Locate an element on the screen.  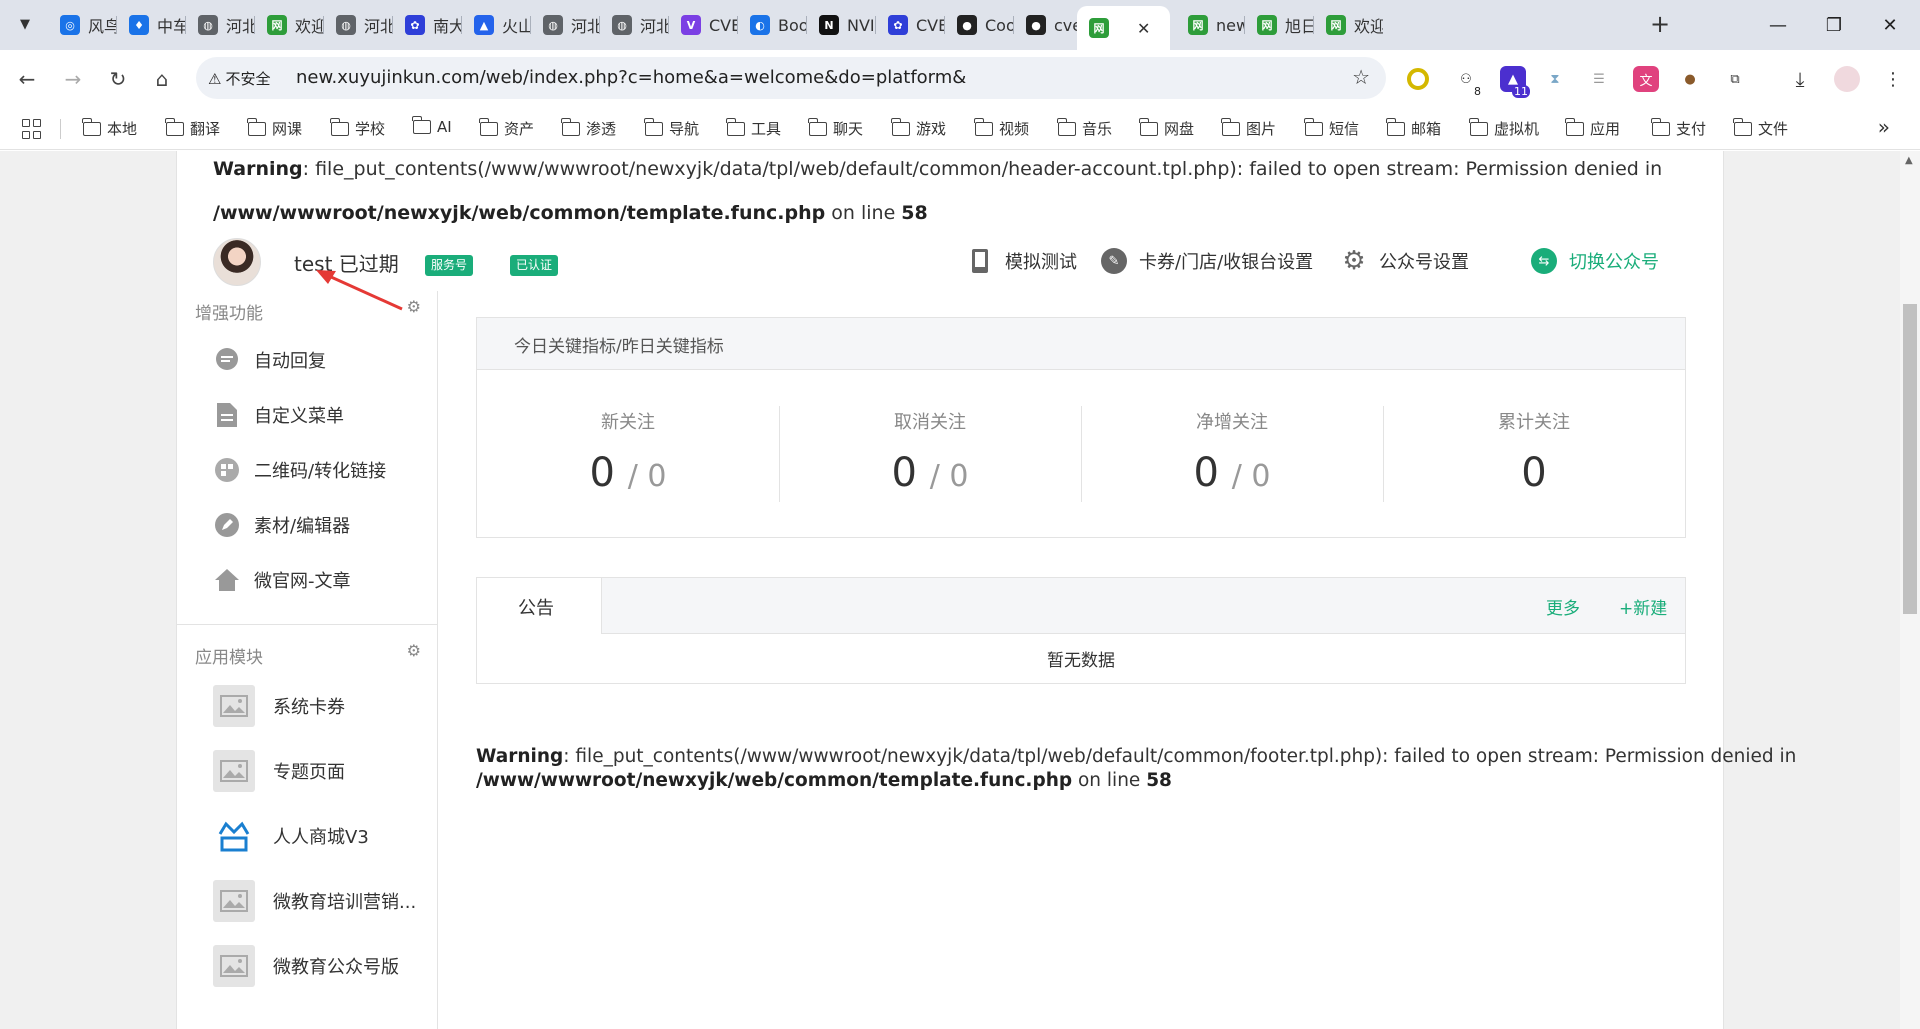
card-store-settings-link: ✎ 卡券/门店/收银台设置 is located at coordinates (1207, 261).